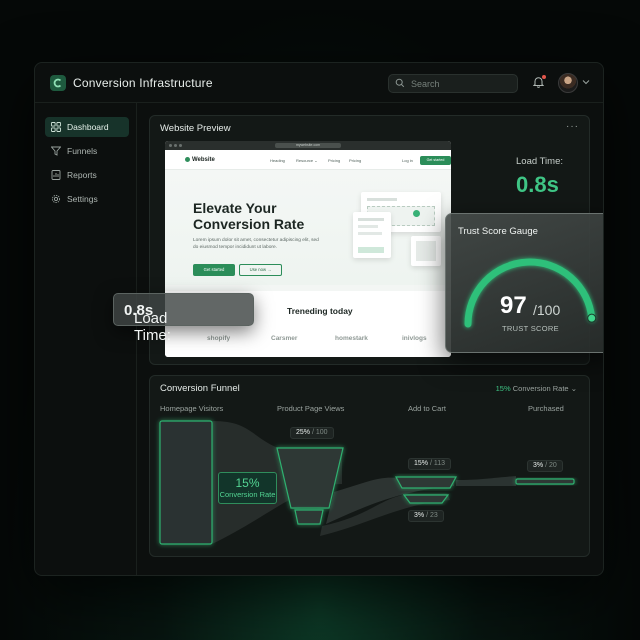 Image resolution: width=640 pixels, height=640 pixels. What do you see at coordinates (143, 83) in the screenshot?
I see `app-title: Conversion Infrastructure` at bounding box center [143, 83].